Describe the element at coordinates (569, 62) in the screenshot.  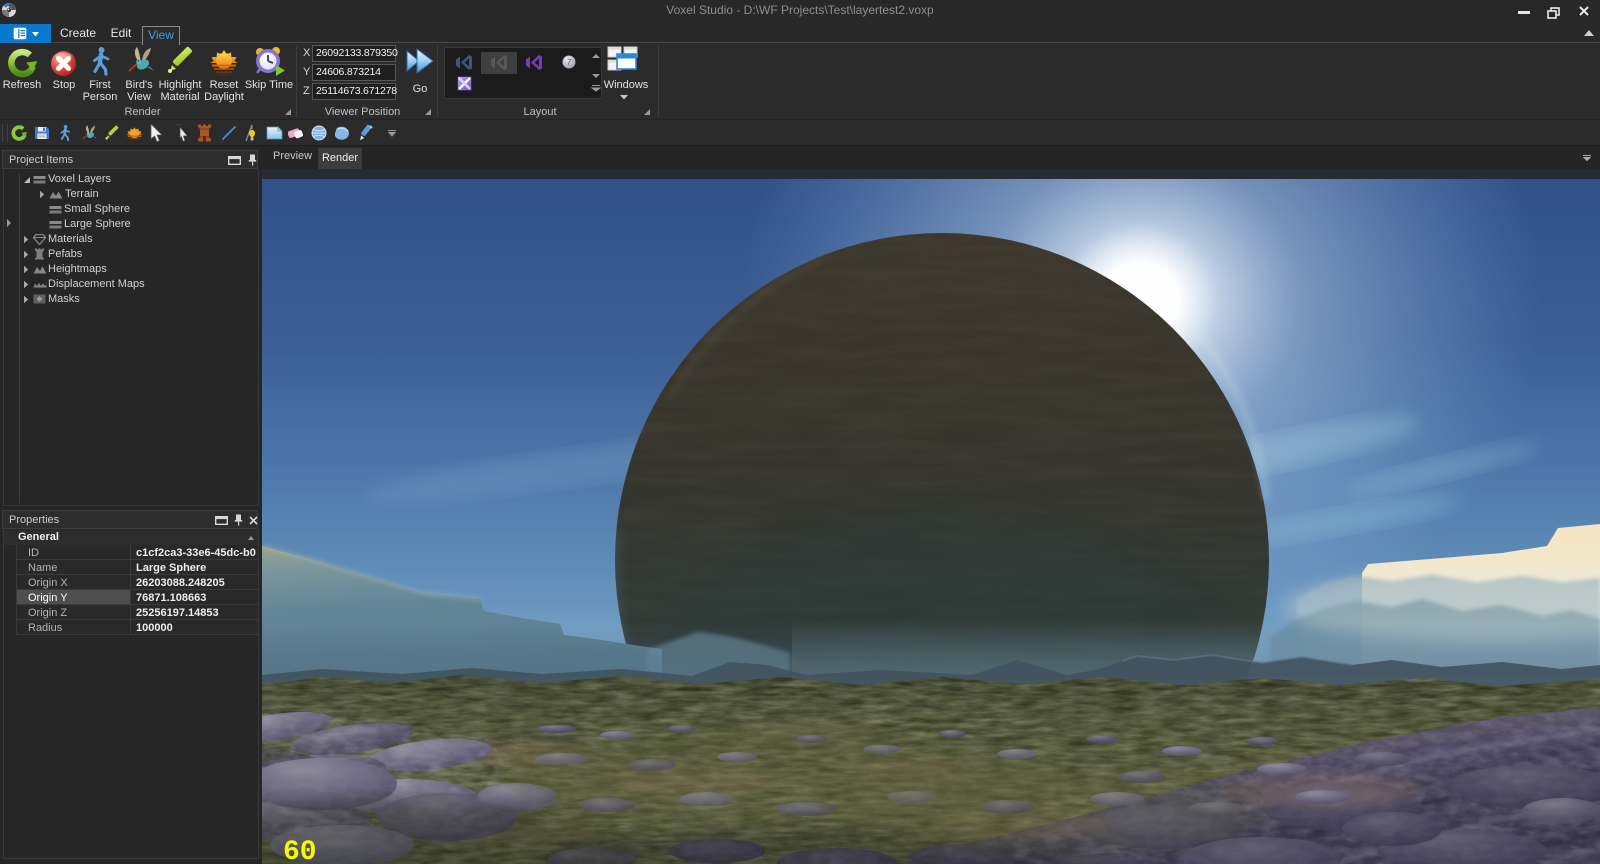
I see `svg-text: 7` at that location.